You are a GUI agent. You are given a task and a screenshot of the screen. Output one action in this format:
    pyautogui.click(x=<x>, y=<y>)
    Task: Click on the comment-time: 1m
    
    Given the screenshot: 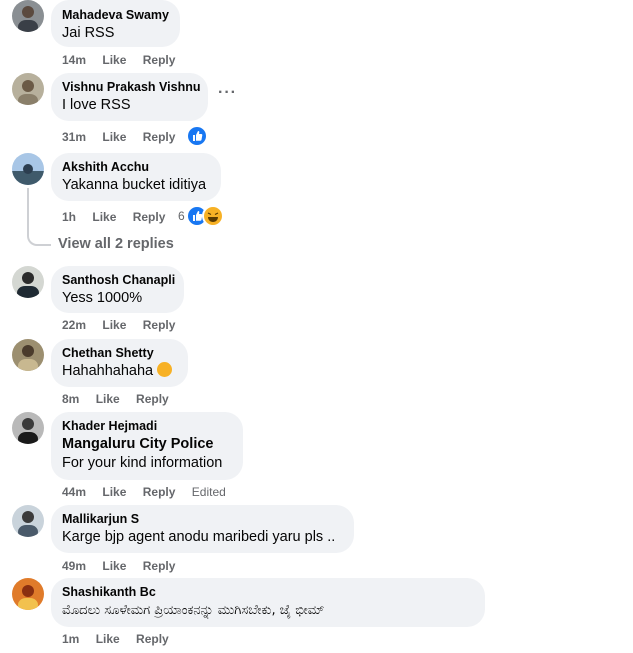 What is the action you would take?
    pyautogui.click(x=70, y=639)
    